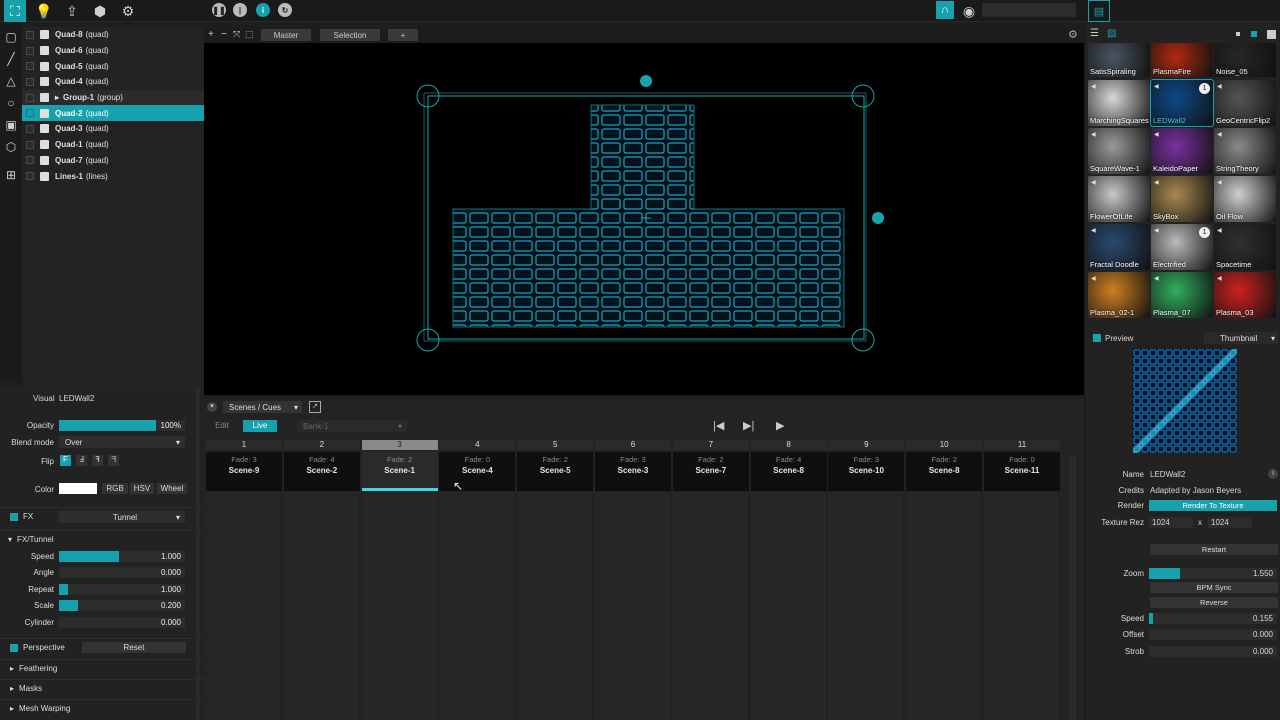 The image size is (1280, 720). I want to click on refresh-icon: ↻, so click(285, 10).